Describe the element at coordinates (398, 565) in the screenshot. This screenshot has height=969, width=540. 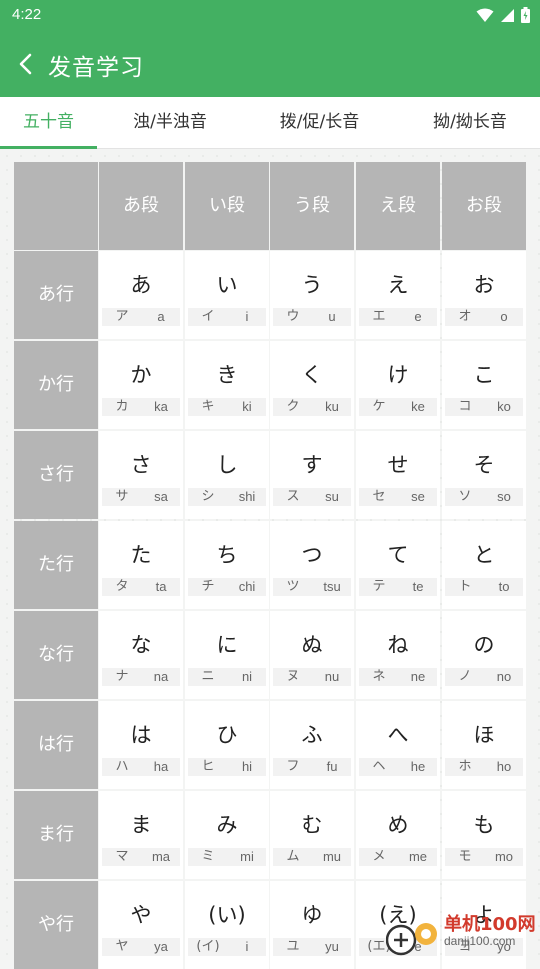
I see `kana-cell: てテ te` at that location.